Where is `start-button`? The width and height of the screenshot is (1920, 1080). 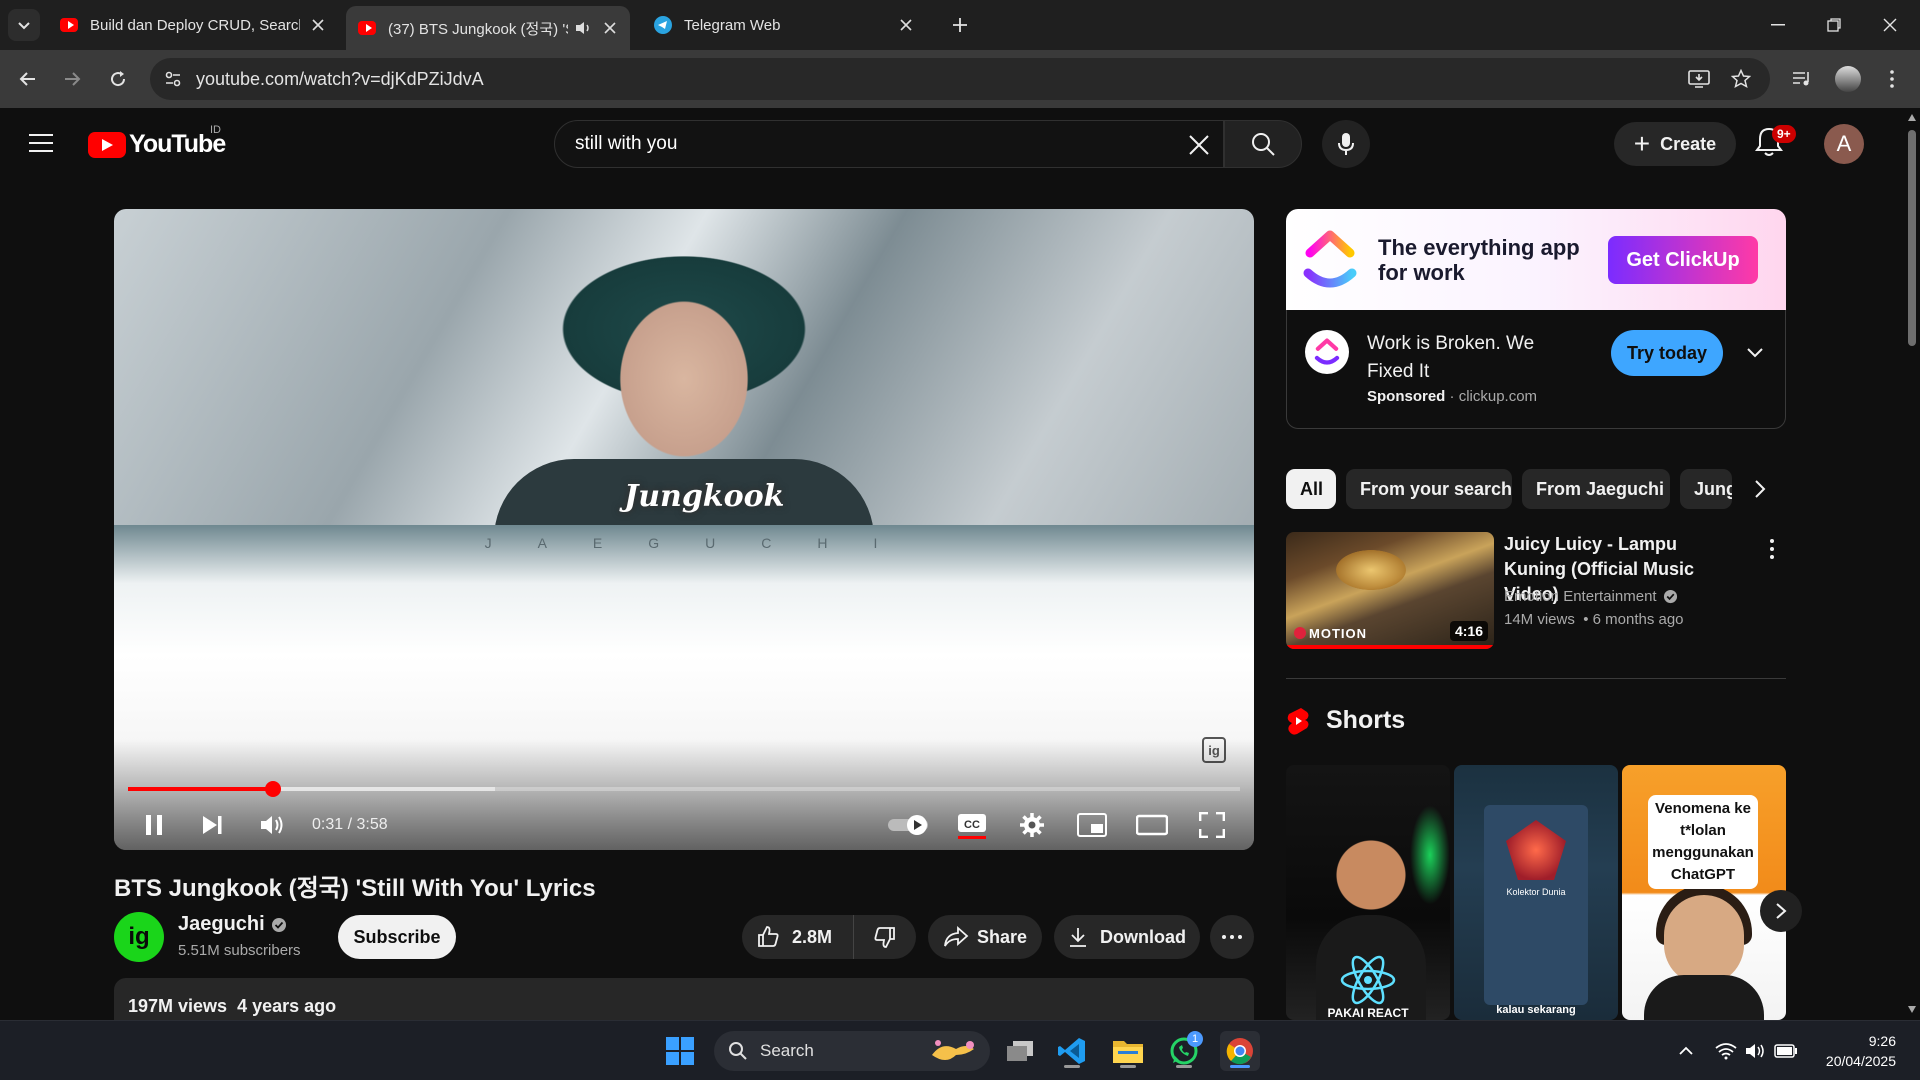
start-button is located at coordinates (680, 1051).